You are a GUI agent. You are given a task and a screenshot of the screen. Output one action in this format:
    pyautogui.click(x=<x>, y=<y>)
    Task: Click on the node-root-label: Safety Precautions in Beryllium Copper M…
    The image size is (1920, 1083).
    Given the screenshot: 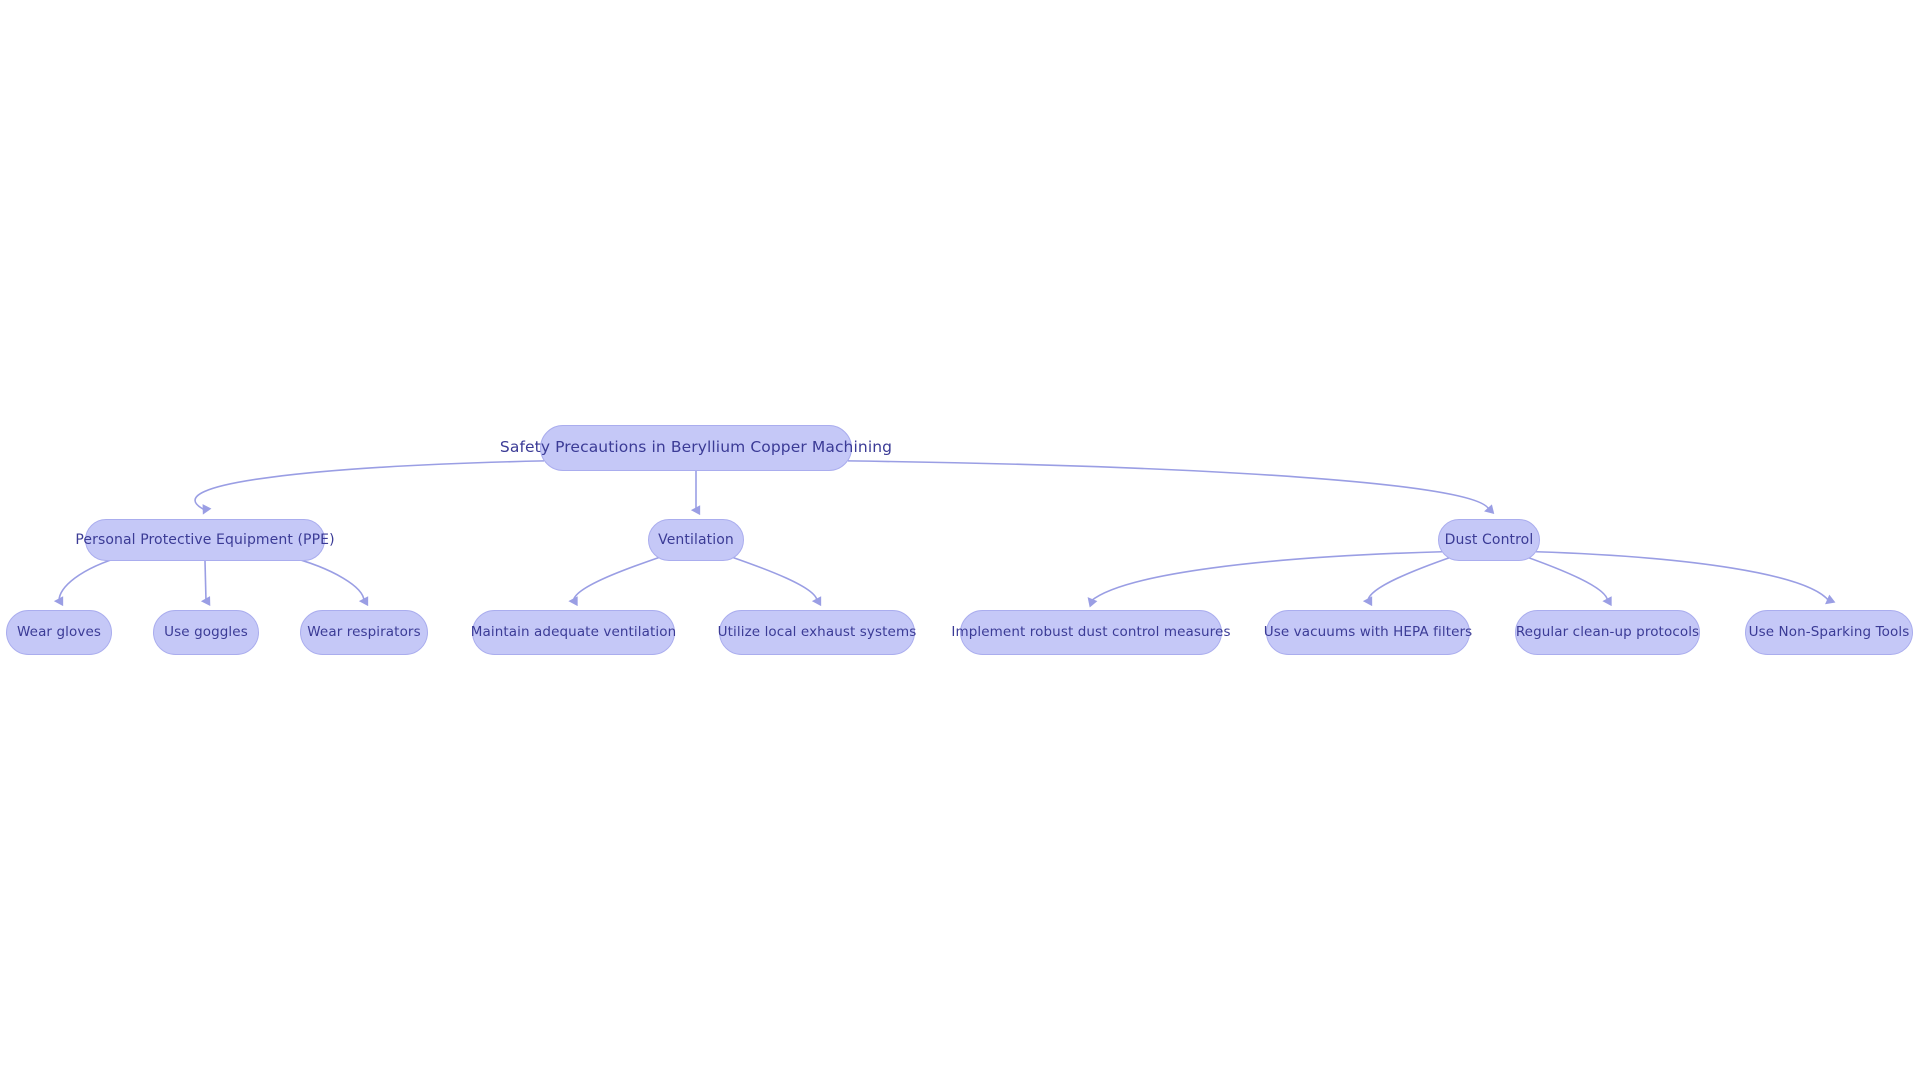 What is the action you would take?
    pyautogui.click(x=696, y=447)
    